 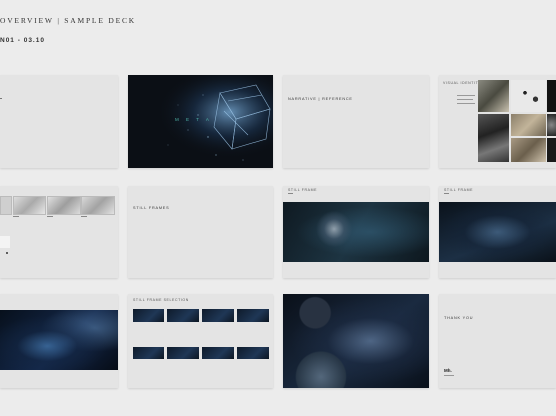 What do you see at coordinates (59, 121) in the screenshot?
I see `slide-1-blank` at bounding box center [59, 121].